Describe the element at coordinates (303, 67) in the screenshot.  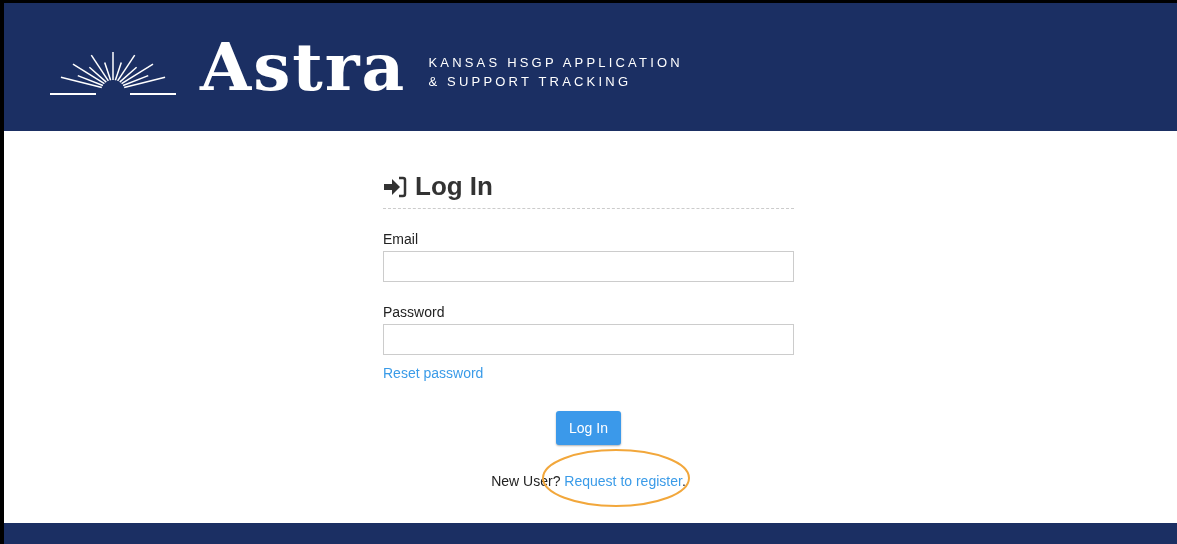
I see `logo-text: Astra` at that location.